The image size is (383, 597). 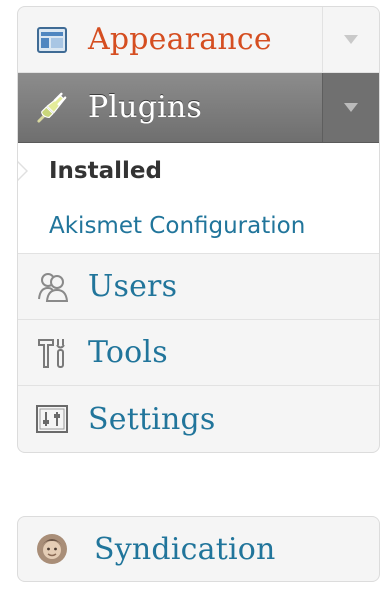 I want to click on syndication-avatar-icon, so click(x=52, y=549).